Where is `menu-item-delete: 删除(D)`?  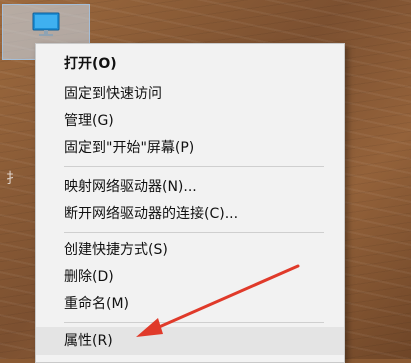 menu-item-delete: 删除(D) is located at coordinates (190, 277).